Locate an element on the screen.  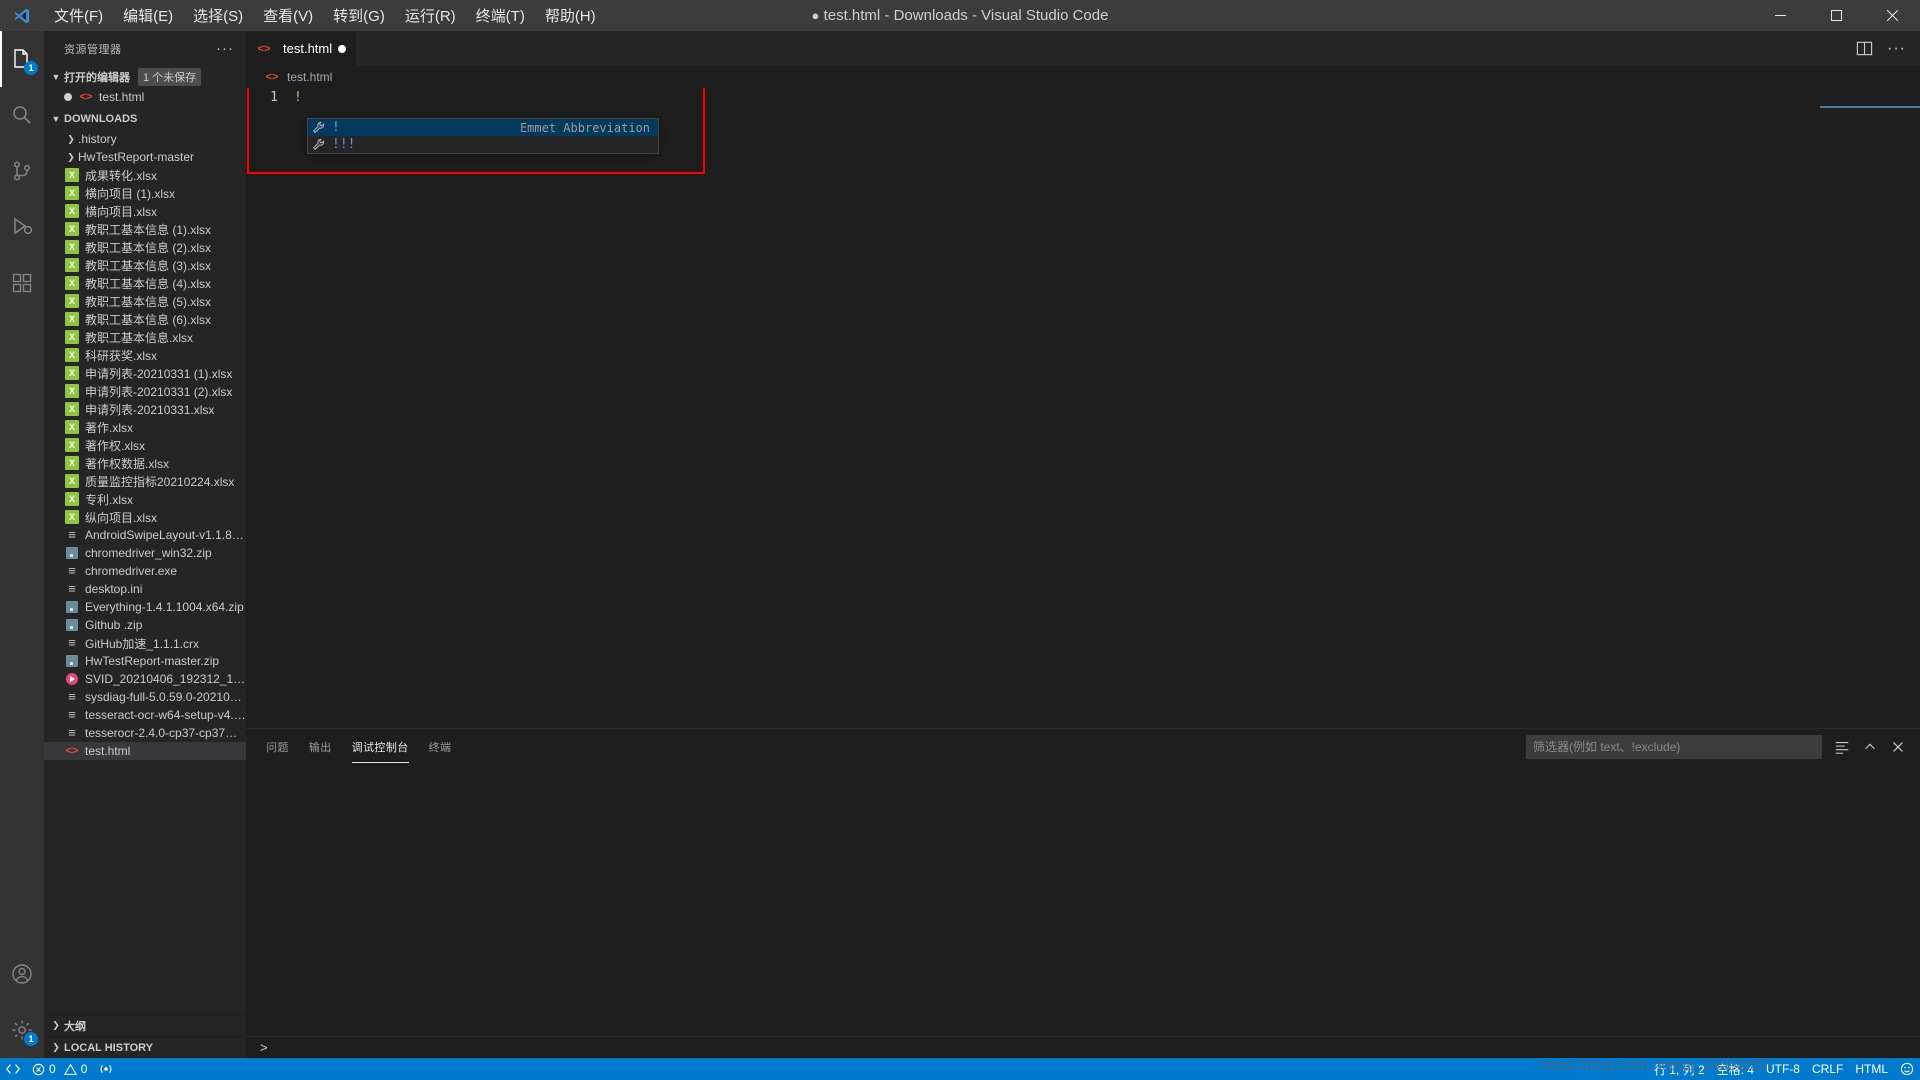
tree-file: 成果转化.xlsx is located at coordinates (145, 175).